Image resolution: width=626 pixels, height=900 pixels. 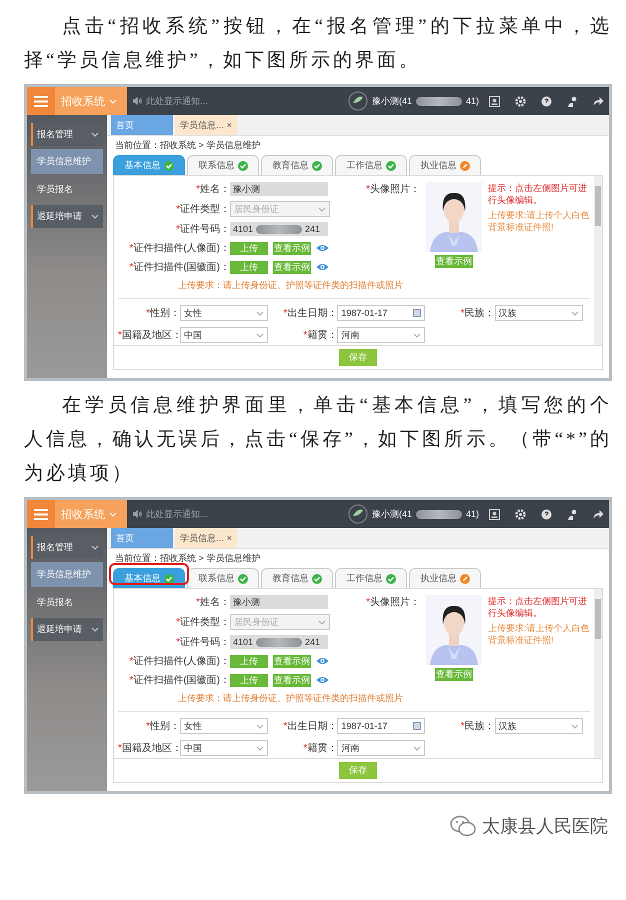 What do you see at coordinates (318, 440) in the screenshot?
I see `instruction-paragraph: 在学员信息维护界面里，单击“基本信息”，填写您的个人信息，确认无误后，点击“保存”，如下图所示。（带“*”的为必填项）` at bounding box center [318, 440].